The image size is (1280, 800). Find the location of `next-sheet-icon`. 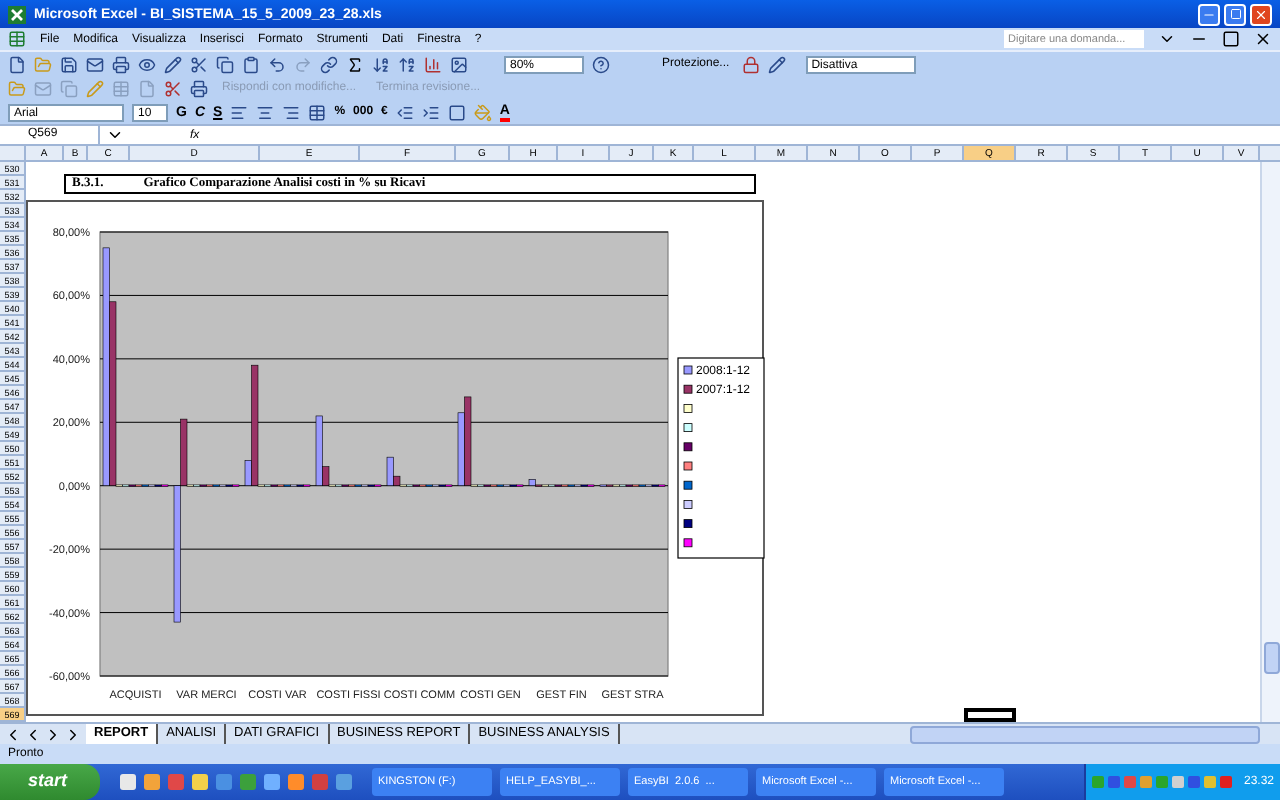

next-sheet-icon is located at coordinates (53, 734).